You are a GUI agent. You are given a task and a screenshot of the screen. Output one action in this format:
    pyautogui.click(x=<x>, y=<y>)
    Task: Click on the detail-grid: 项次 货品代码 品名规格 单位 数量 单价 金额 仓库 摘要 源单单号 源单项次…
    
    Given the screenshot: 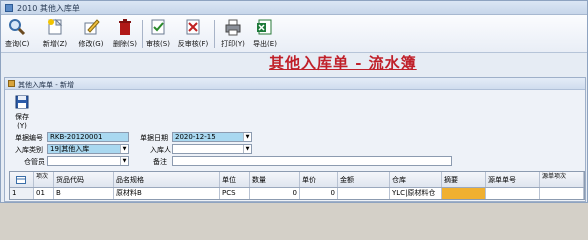 What is the action you would take?
    pyautogui.click(x=297, y=185)
    